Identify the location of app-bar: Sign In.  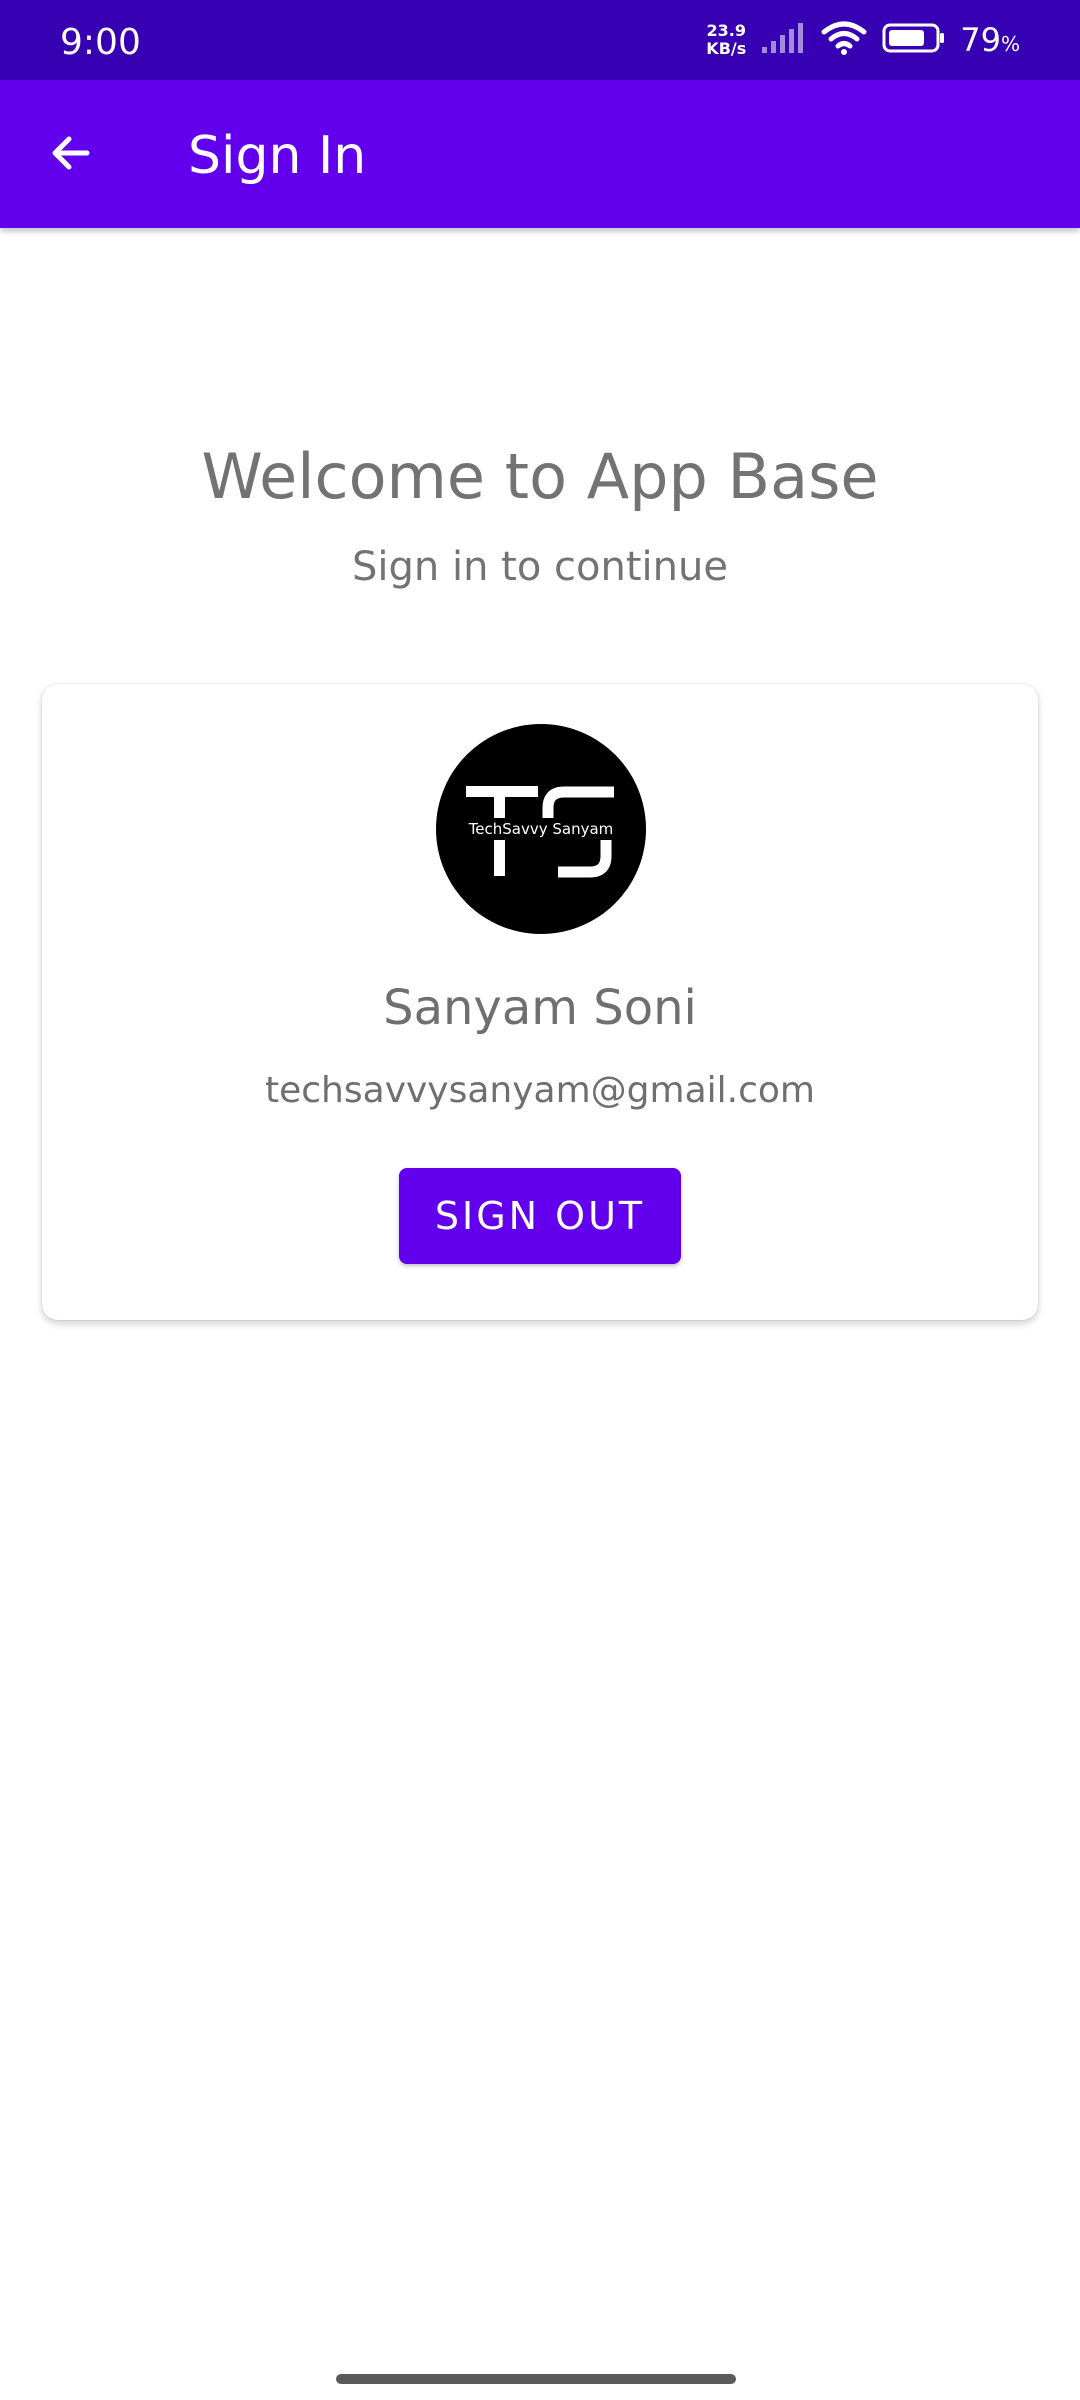
(540, 154).